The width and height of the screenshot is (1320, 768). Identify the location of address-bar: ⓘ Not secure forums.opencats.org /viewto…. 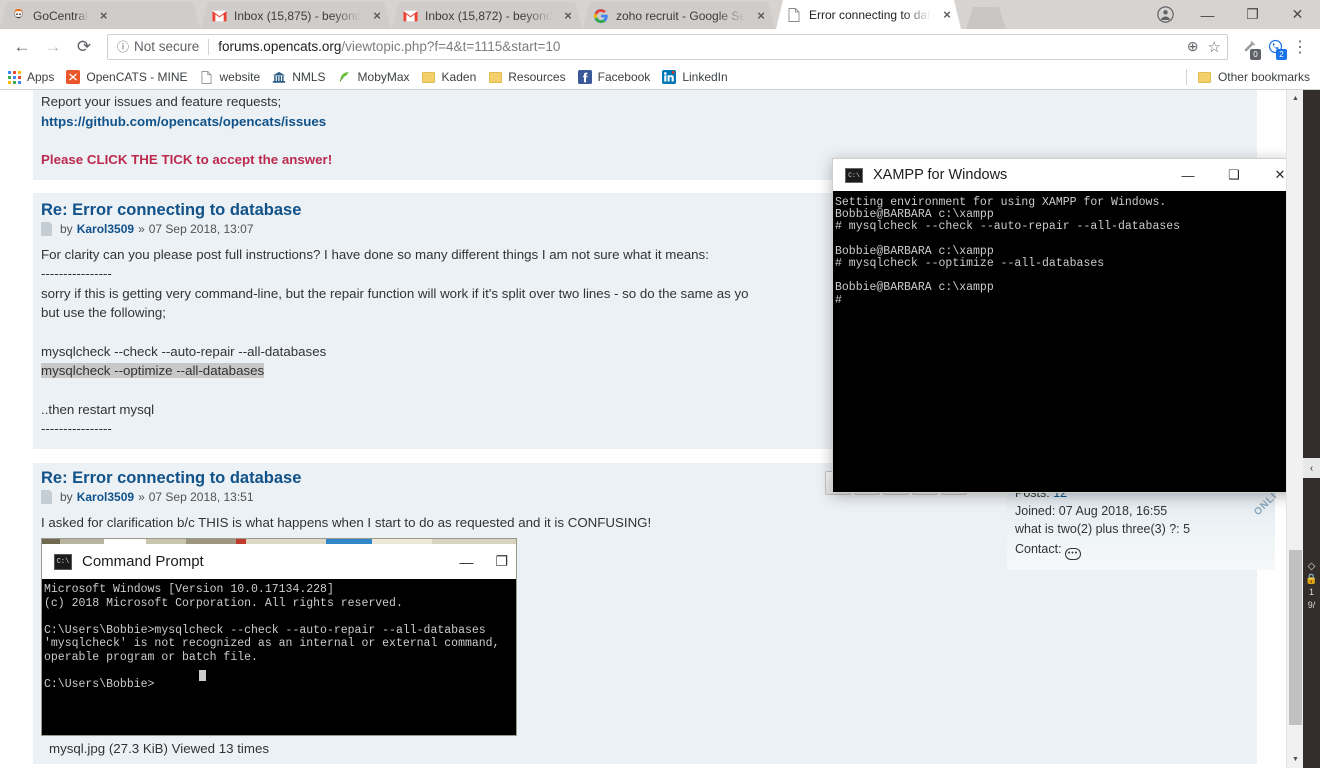
(667, 46).